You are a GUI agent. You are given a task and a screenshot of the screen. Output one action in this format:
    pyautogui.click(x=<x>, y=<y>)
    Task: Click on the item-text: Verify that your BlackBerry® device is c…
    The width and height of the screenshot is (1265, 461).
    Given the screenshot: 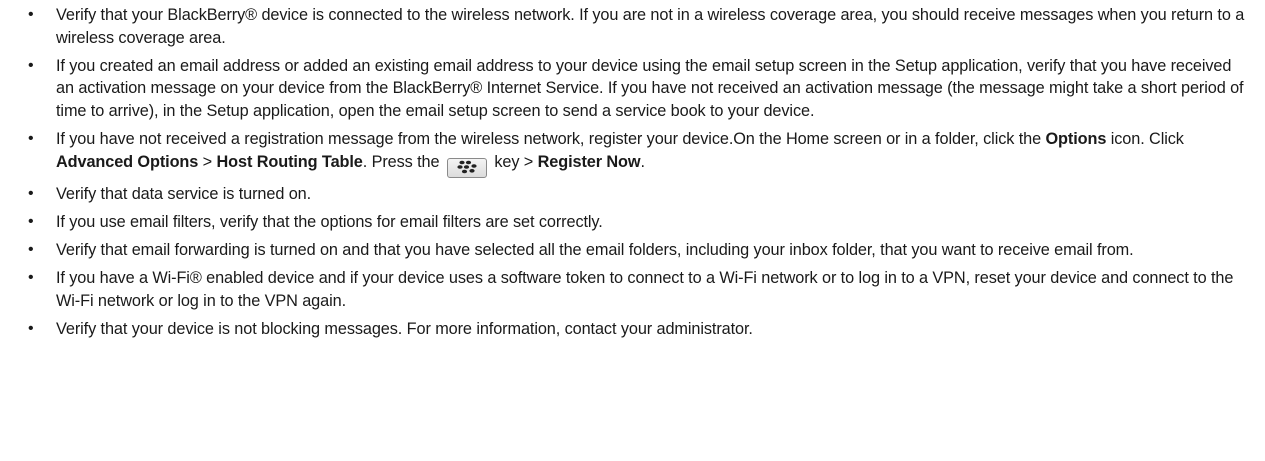 What is the action you would take?
    pyautogui.click(x=650, y=26)
    